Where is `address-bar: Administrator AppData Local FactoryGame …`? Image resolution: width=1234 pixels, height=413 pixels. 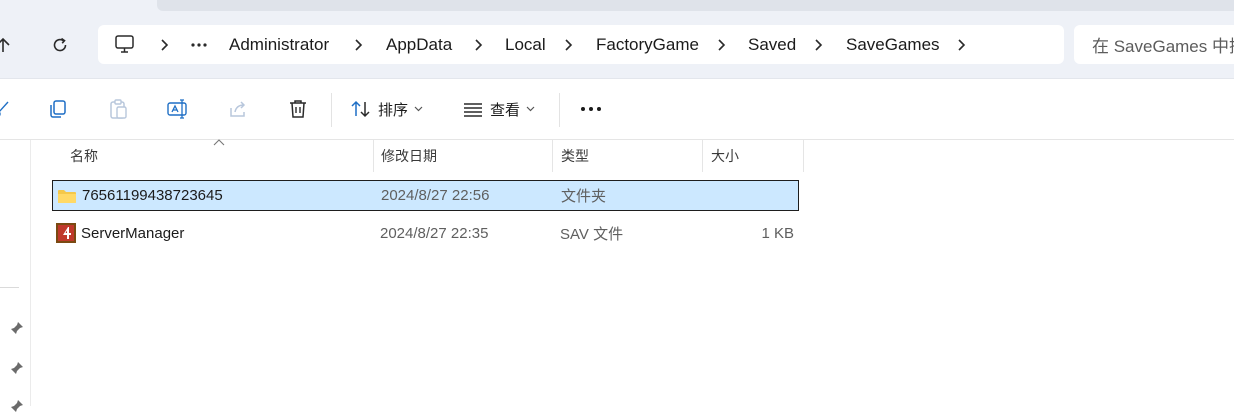
address-bar: Administrator AppData Local FactoryGame … is located at coordinates (581, 44).